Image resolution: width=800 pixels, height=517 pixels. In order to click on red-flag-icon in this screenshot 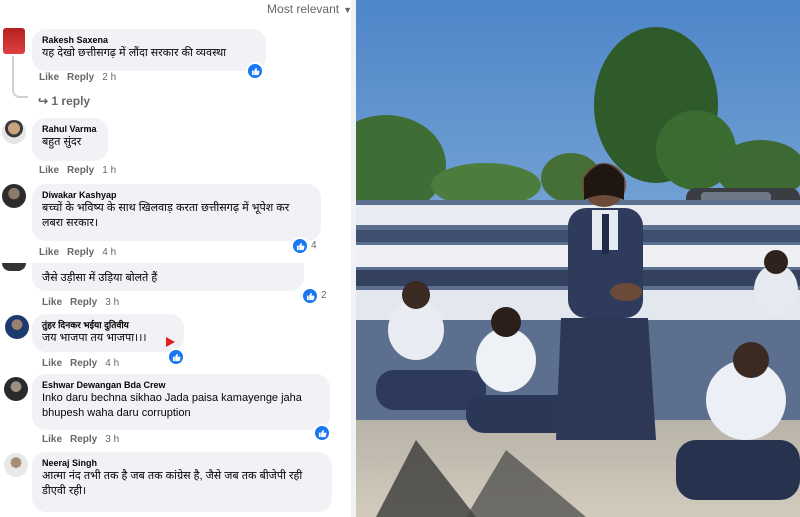, I will do `click(170, 342)`.